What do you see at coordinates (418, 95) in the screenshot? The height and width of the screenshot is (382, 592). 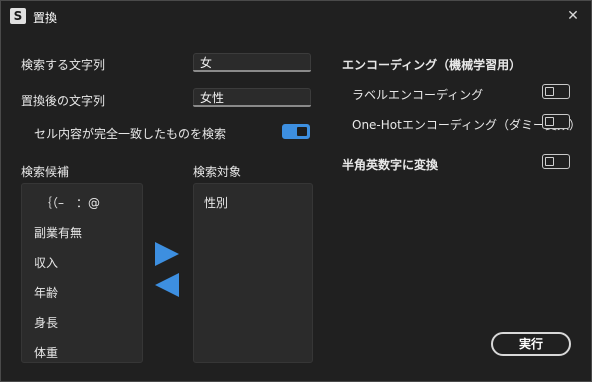 I see `label-encoding-label: ラベルエンコーディング` at bounding box center [418, 95].